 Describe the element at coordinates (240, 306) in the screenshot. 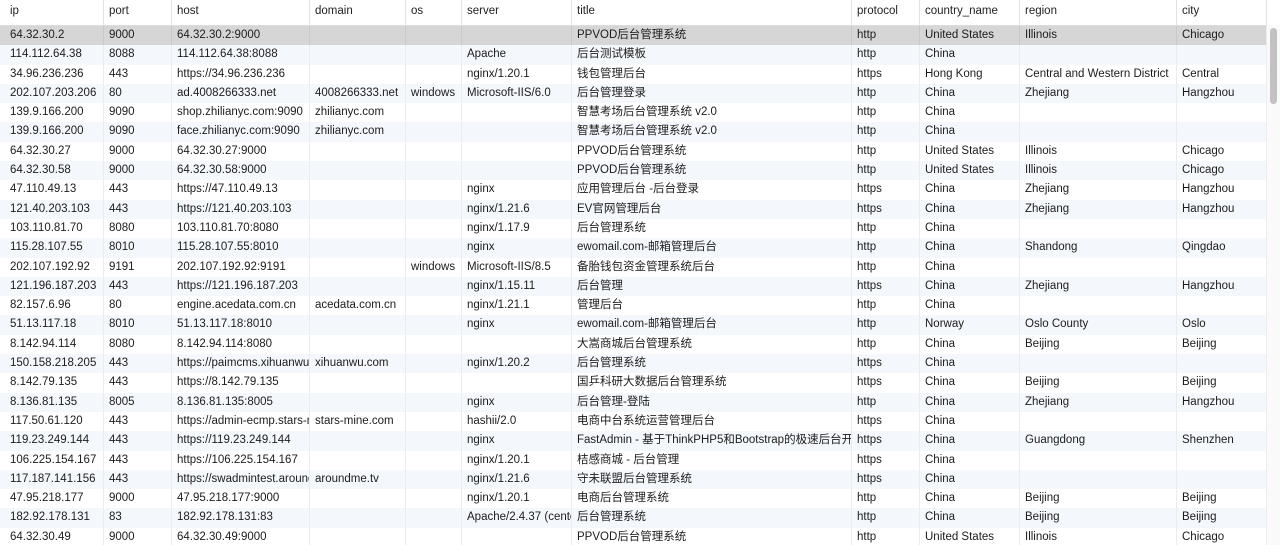

I see `cell-host: engine.acedata.com.cn` at that location.